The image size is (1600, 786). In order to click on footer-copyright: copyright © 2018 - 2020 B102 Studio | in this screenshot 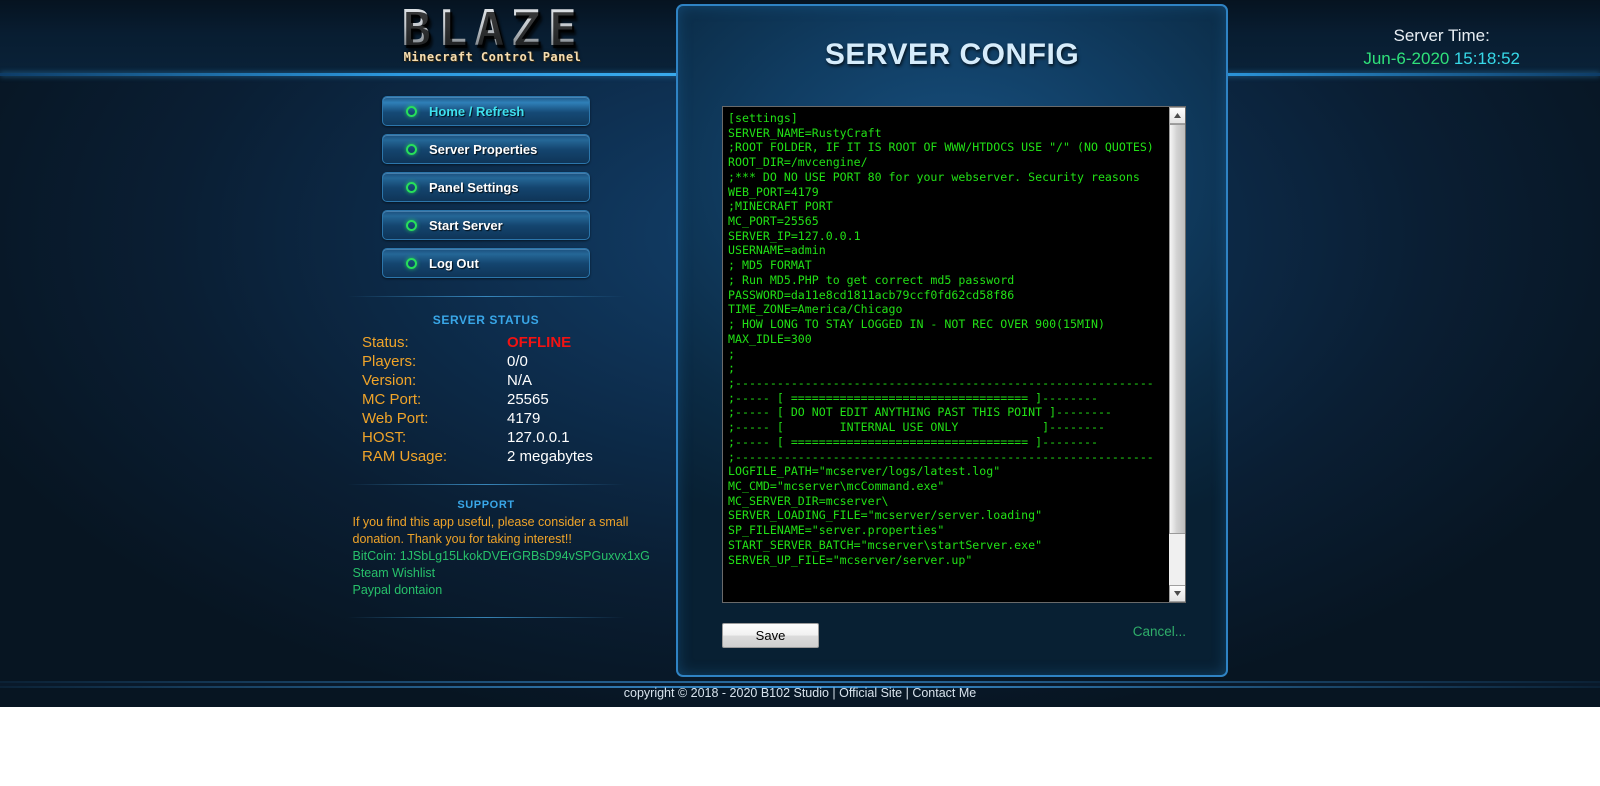, I will do `click(731, 693)`.